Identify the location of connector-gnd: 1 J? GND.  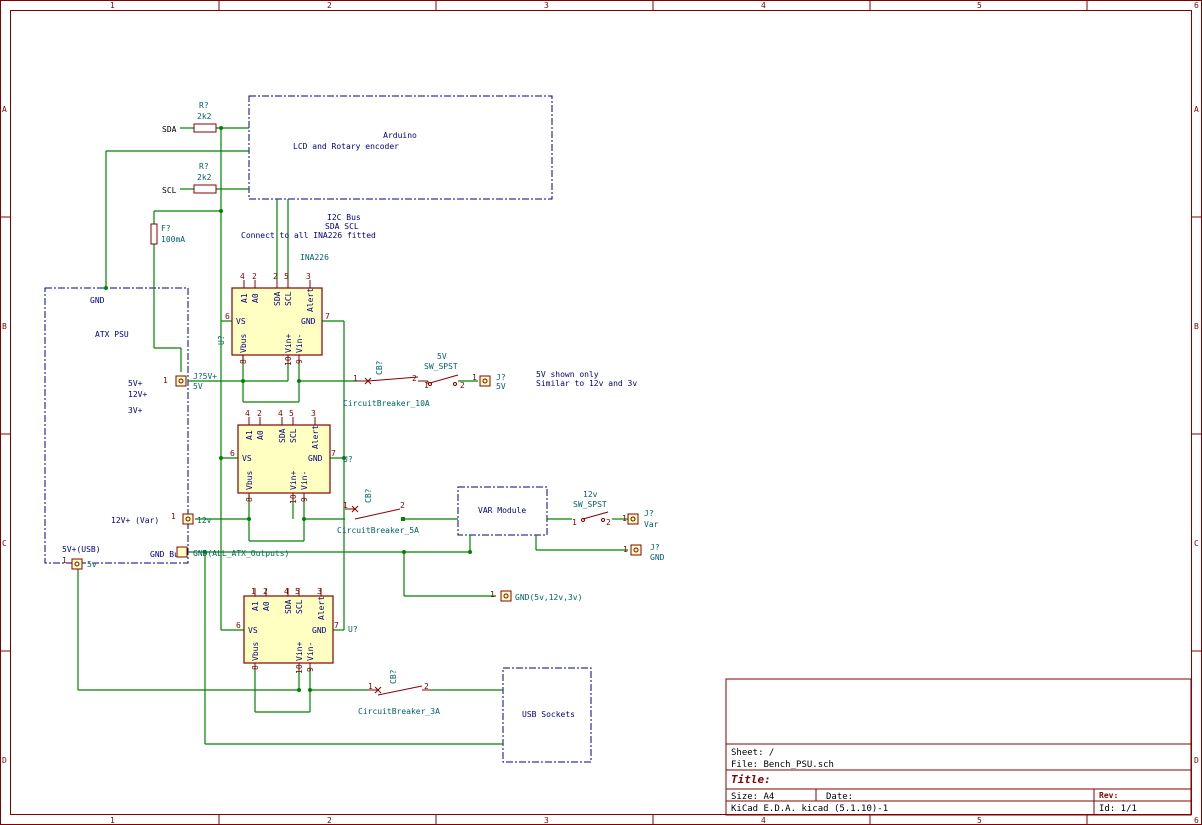
(644, 552).